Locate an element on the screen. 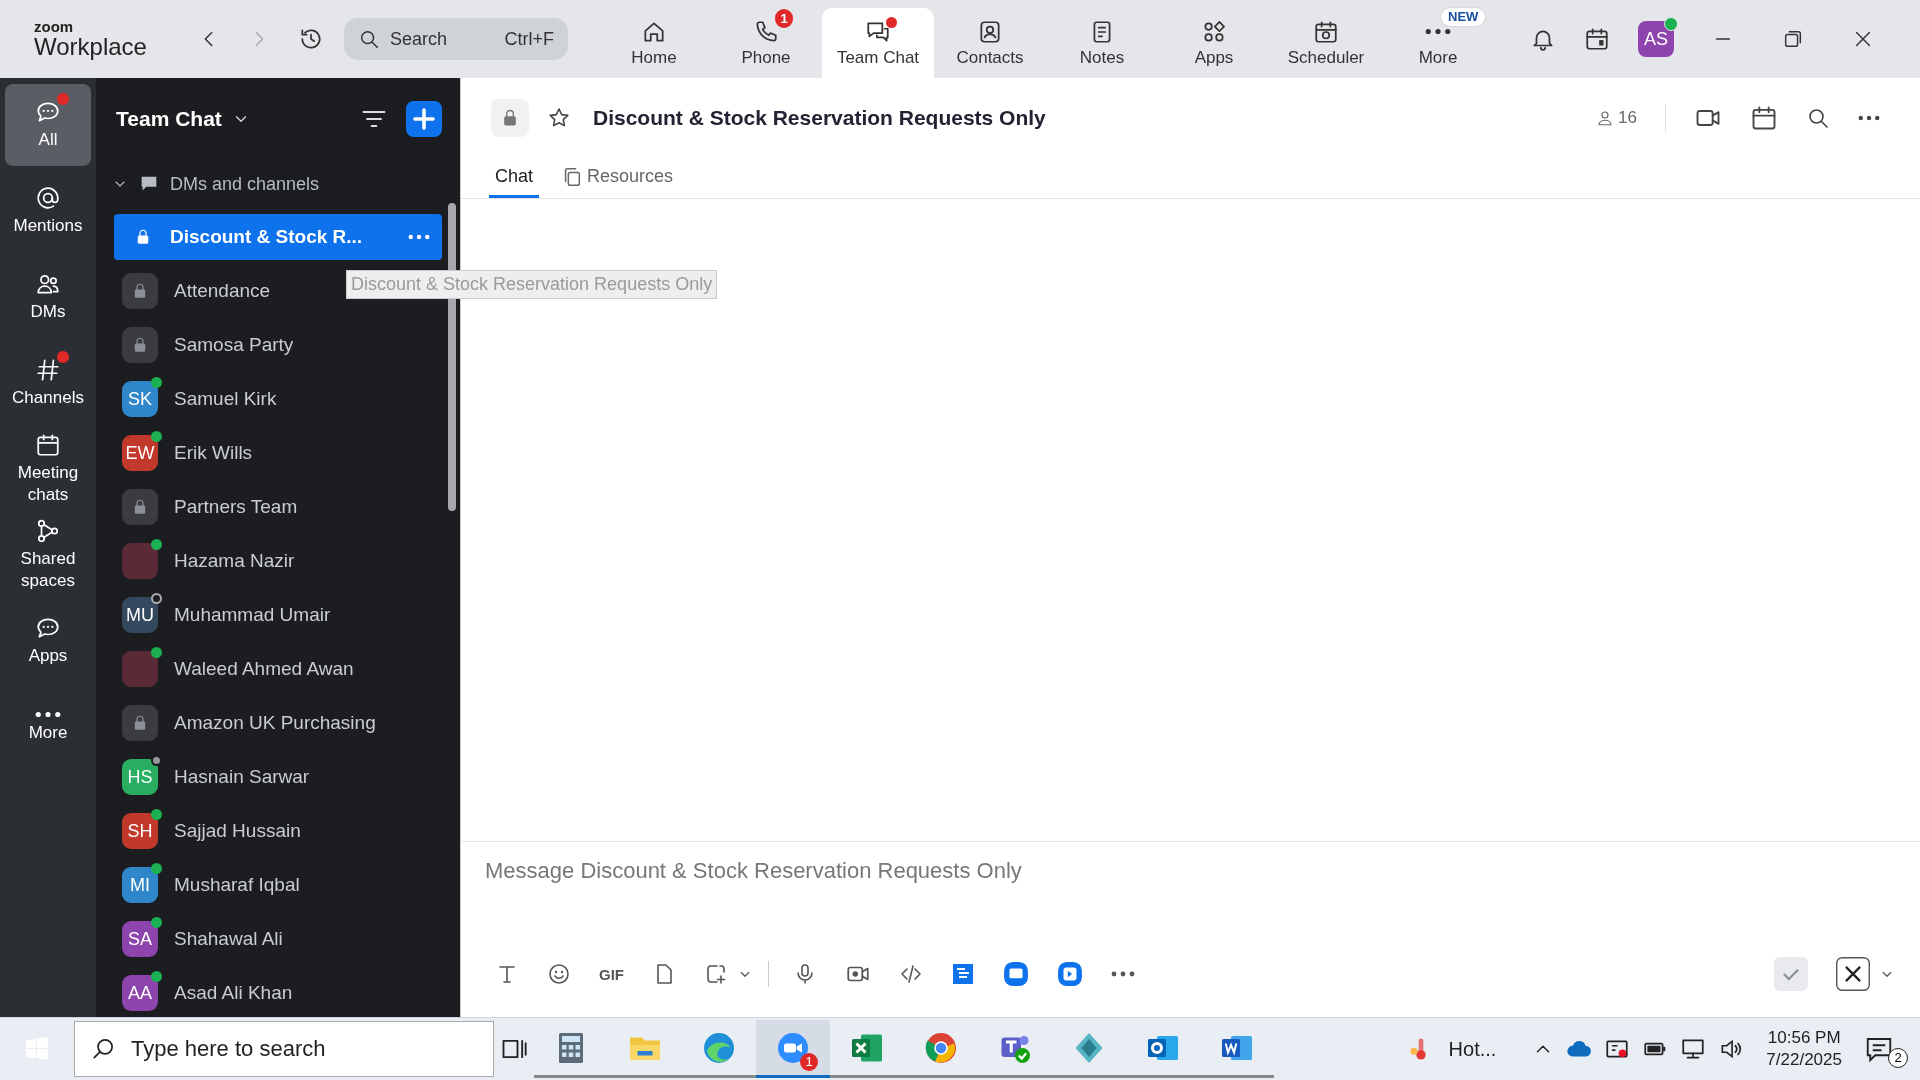 The height and width of the screenshot is (1080, 1920). at-sign-icon is located at coordinates (48, 197).